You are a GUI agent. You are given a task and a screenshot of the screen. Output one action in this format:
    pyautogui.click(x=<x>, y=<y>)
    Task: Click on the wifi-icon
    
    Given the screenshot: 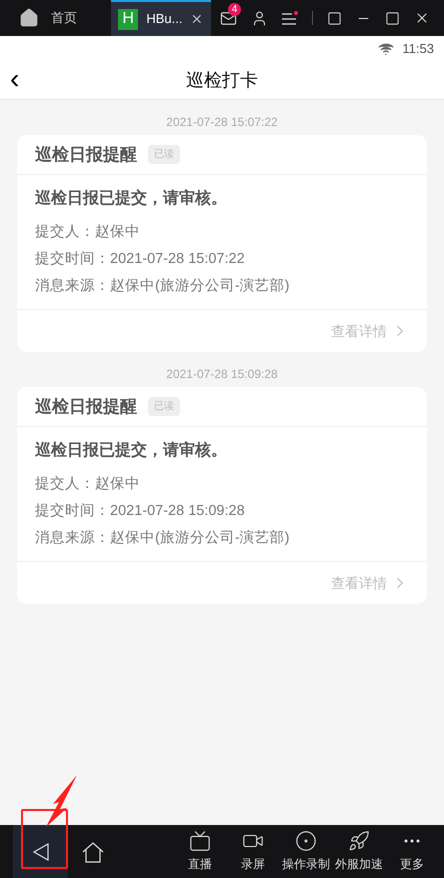 What is the action you would take?
    pyautogui.click(x=386, y=49)
    